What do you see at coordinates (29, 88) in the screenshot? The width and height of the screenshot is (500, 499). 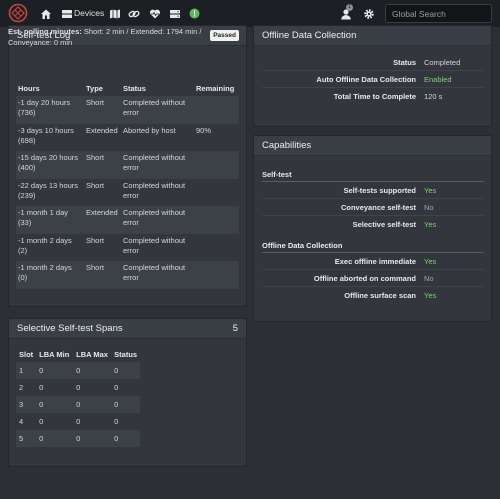 I see `column-header: Hours` at bounding box center [29, 88].